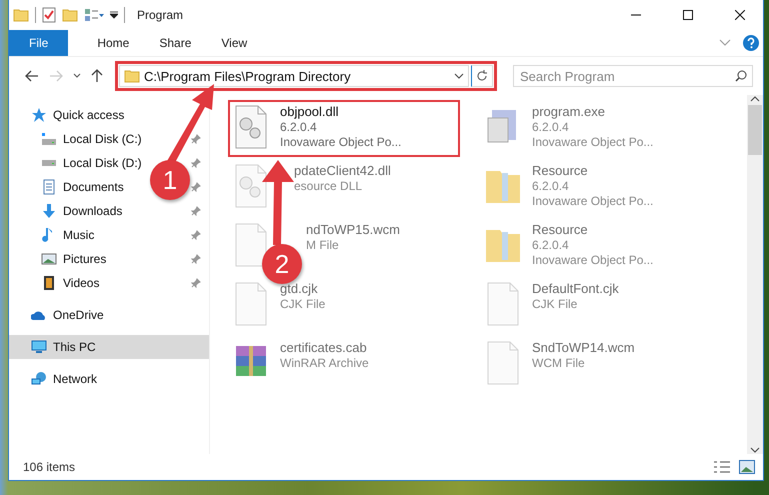 The image size is (769, 495). I want to click on sidebar-item: Quick access, so click(88, 115).